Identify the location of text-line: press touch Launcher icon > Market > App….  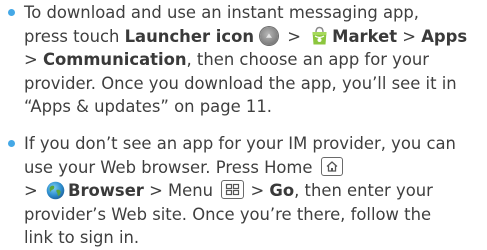
(245, 37).